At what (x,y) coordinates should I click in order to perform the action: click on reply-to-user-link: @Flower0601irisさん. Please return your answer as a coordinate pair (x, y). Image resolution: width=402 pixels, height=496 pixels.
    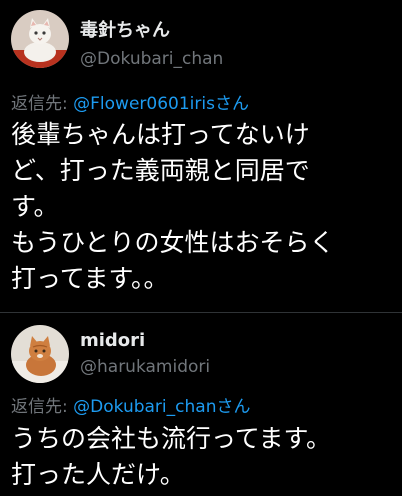
    Looking at the image, I should click on (161, 104).